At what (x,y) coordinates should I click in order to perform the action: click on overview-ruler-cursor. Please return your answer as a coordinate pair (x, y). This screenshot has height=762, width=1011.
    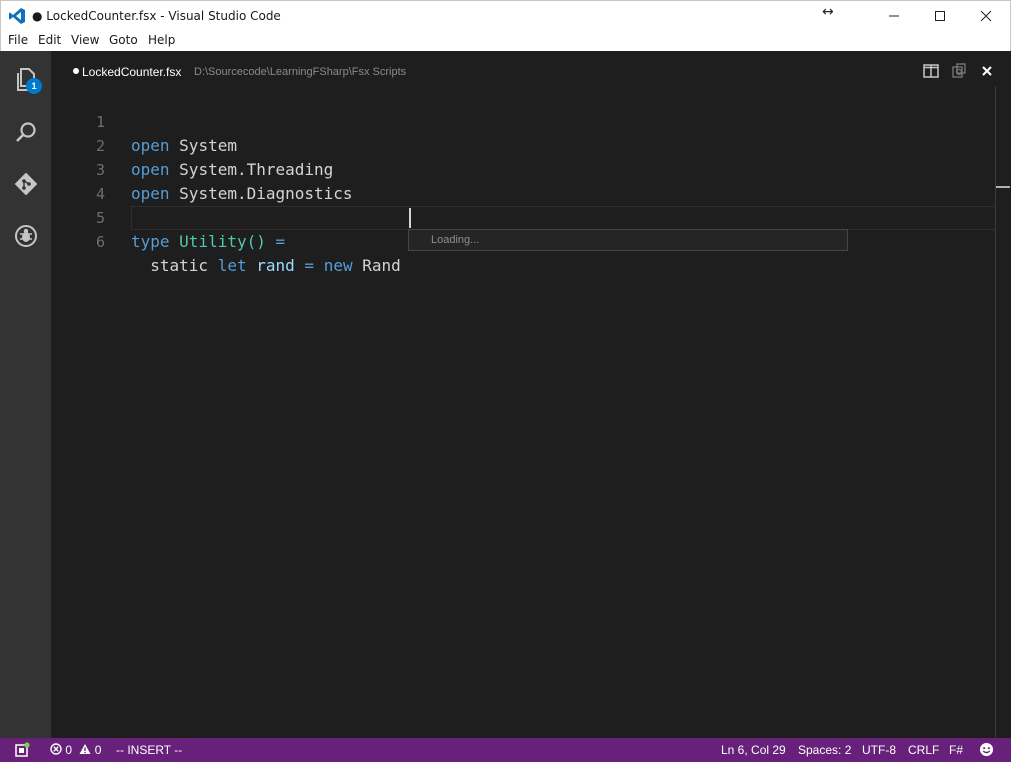
    Looking at the image, I should click on (1003, 187).